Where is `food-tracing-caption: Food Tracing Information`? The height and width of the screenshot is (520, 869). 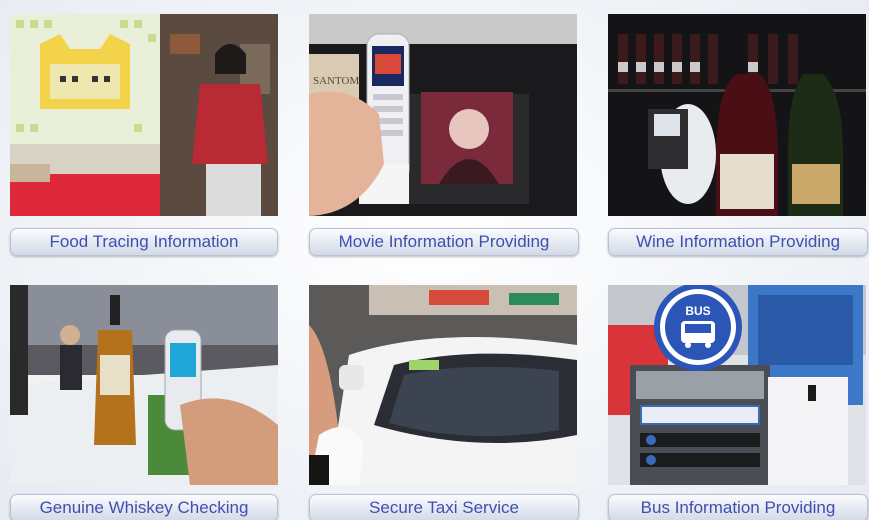 food-tracing-caption: Food Tracing Information is located at coordinates (144, 242).